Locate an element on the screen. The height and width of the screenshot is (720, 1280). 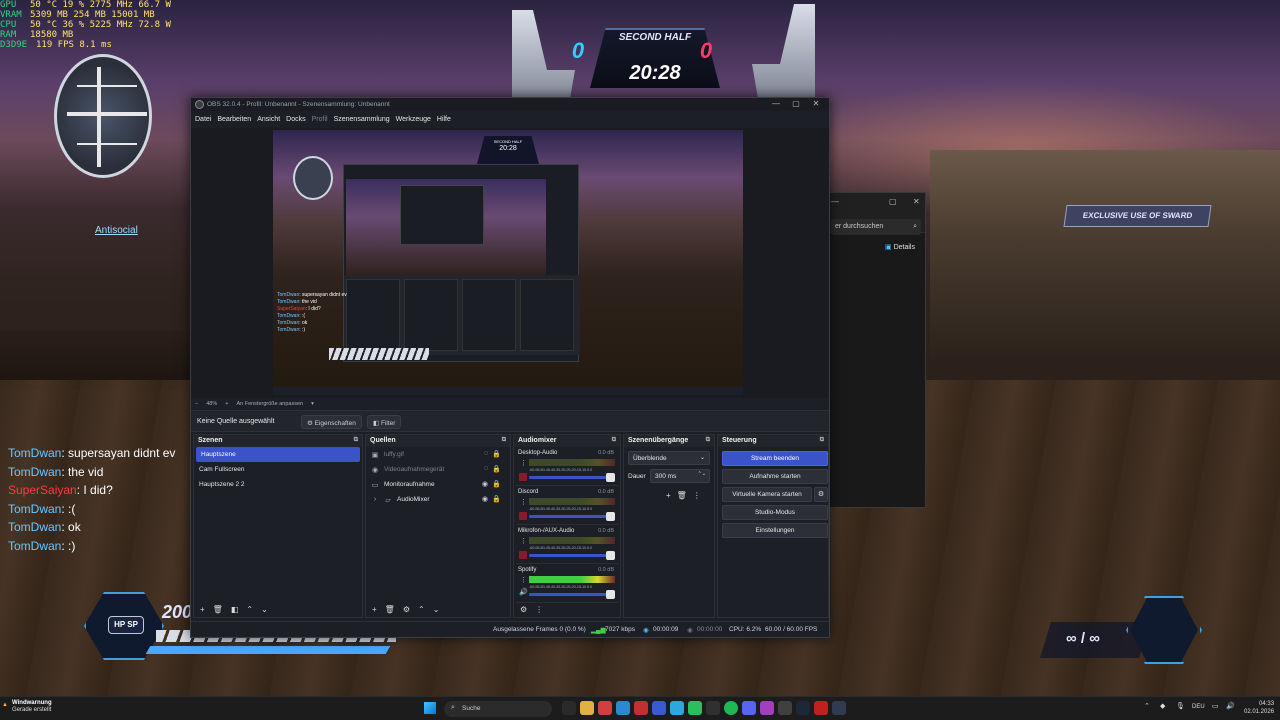
taskbar-clock: 04:33 02.01.2026 is located at coordinates (1259, 708).